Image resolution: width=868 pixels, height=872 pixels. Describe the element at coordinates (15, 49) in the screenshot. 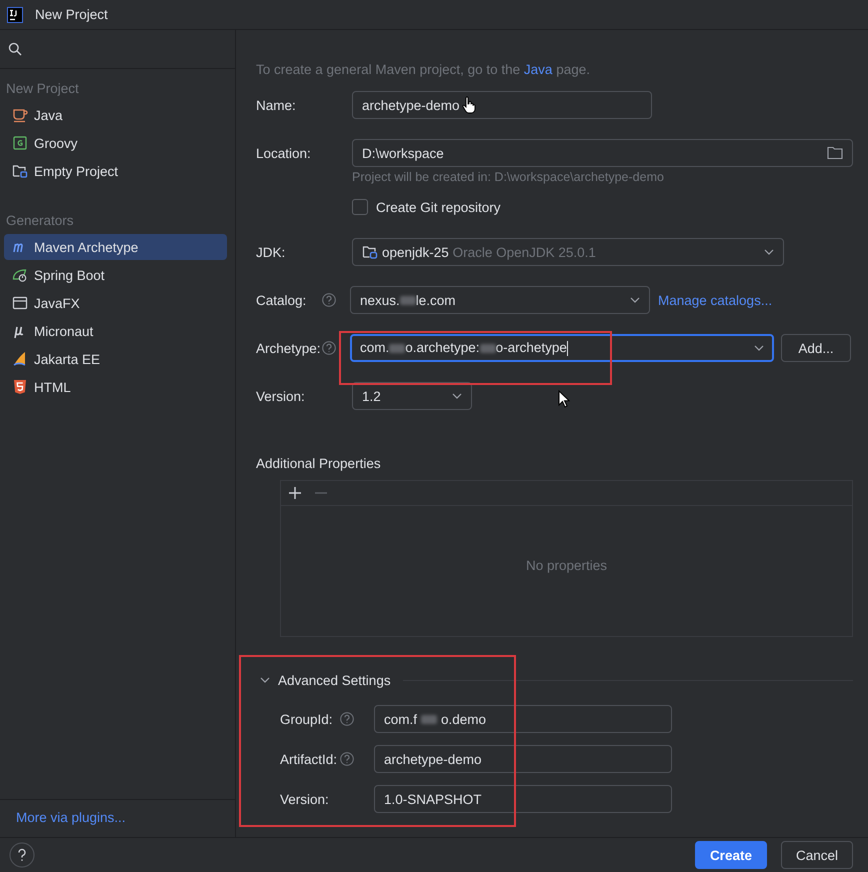

I see `search-icon` at that location.